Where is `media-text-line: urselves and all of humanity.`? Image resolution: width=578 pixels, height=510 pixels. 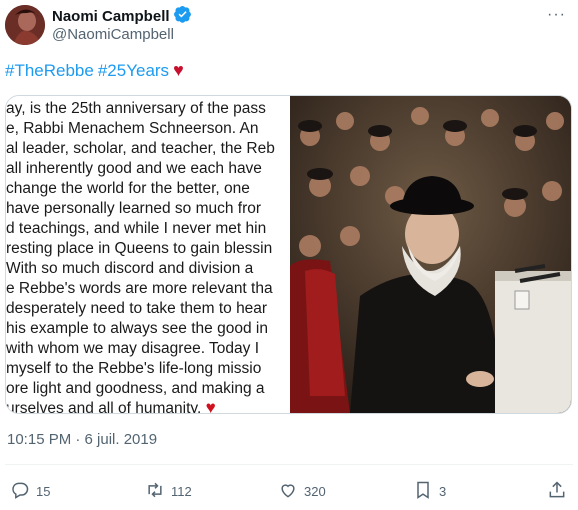
media-text-line: urselves and all of humanity. is located at coordinates (104, 406).